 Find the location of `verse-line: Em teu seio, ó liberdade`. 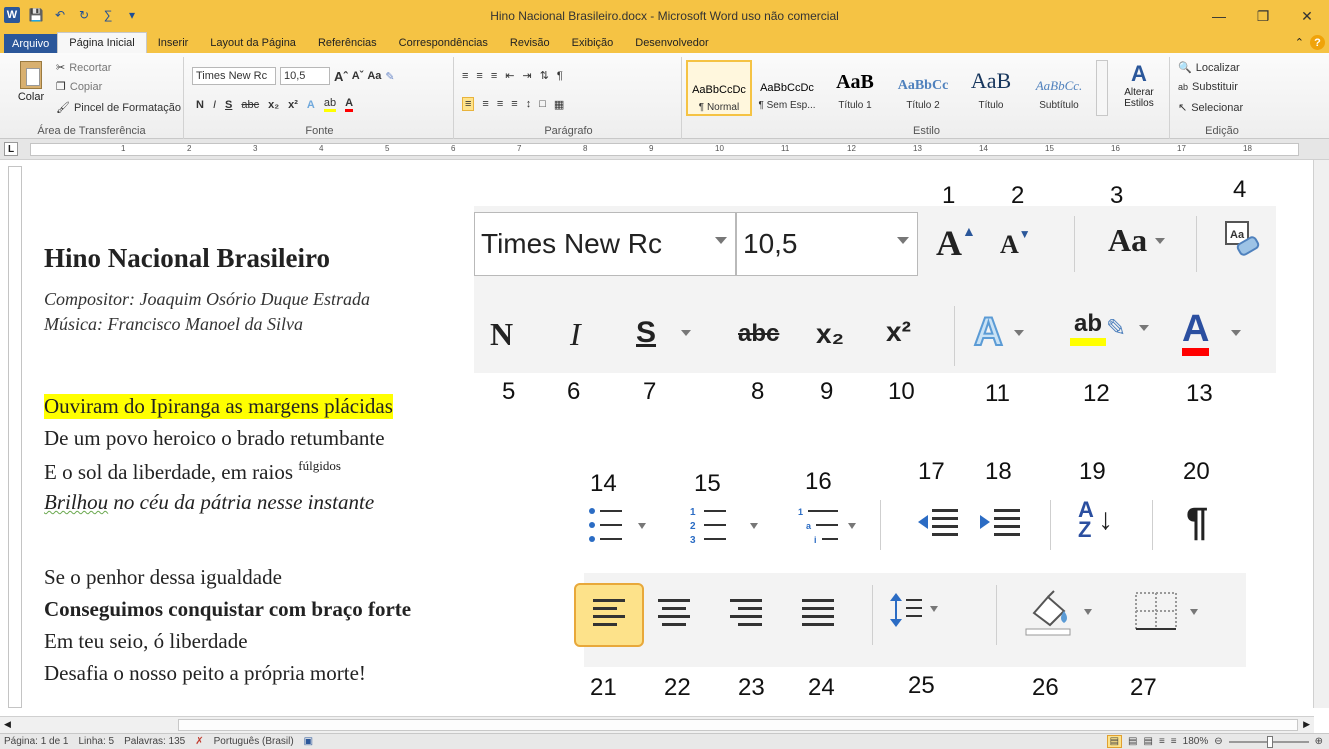

verse-line: Em teu seio, ó liberdade is located at coordinates (146, 641).